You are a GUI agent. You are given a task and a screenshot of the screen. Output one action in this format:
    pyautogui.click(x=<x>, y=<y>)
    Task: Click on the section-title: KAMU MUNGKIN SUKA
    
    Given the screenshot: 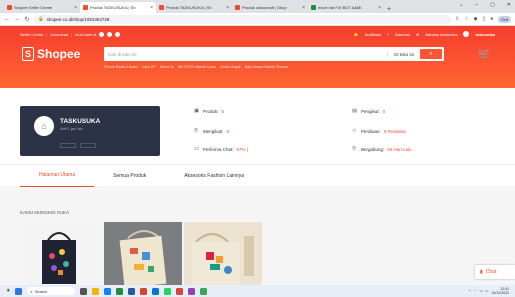 What is the action you would take?
    pyautogui.click(x=45, y=212)
    